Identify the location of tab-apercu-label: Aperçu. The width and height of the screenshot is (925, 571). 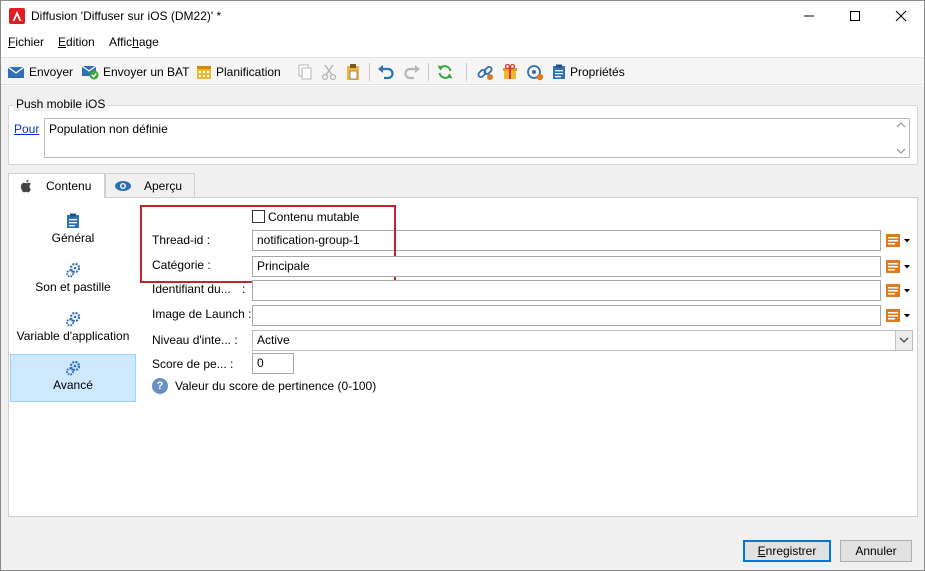
(163, 185).